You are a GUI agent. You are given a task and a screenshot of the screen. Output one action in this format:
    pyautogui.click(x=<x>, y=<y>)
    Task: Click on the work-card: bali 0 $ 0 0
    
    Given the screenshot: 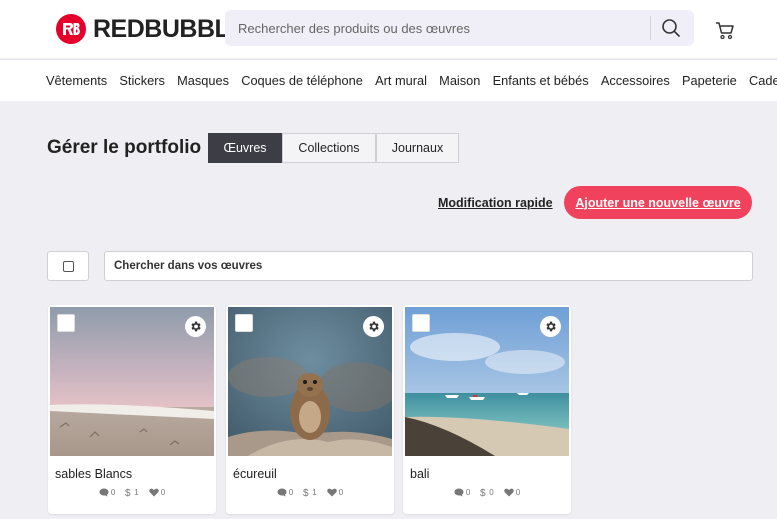 What is the action you would take?
    pyautogui.click(x=487, y=409)
    